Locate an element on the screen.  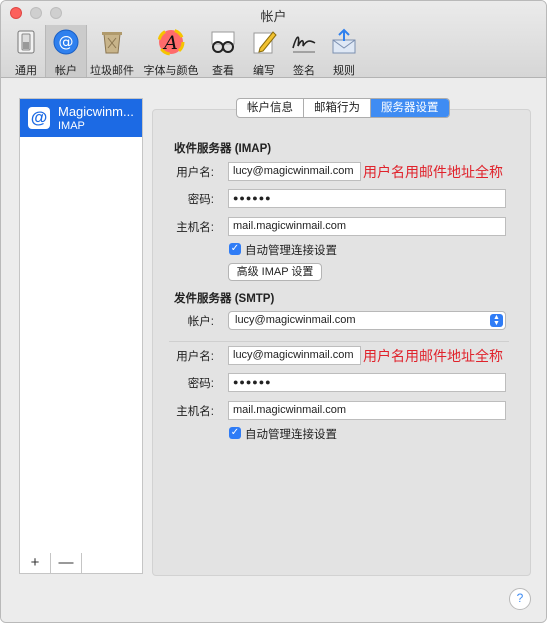
pencil-icon is located at coordinates (265, 42).